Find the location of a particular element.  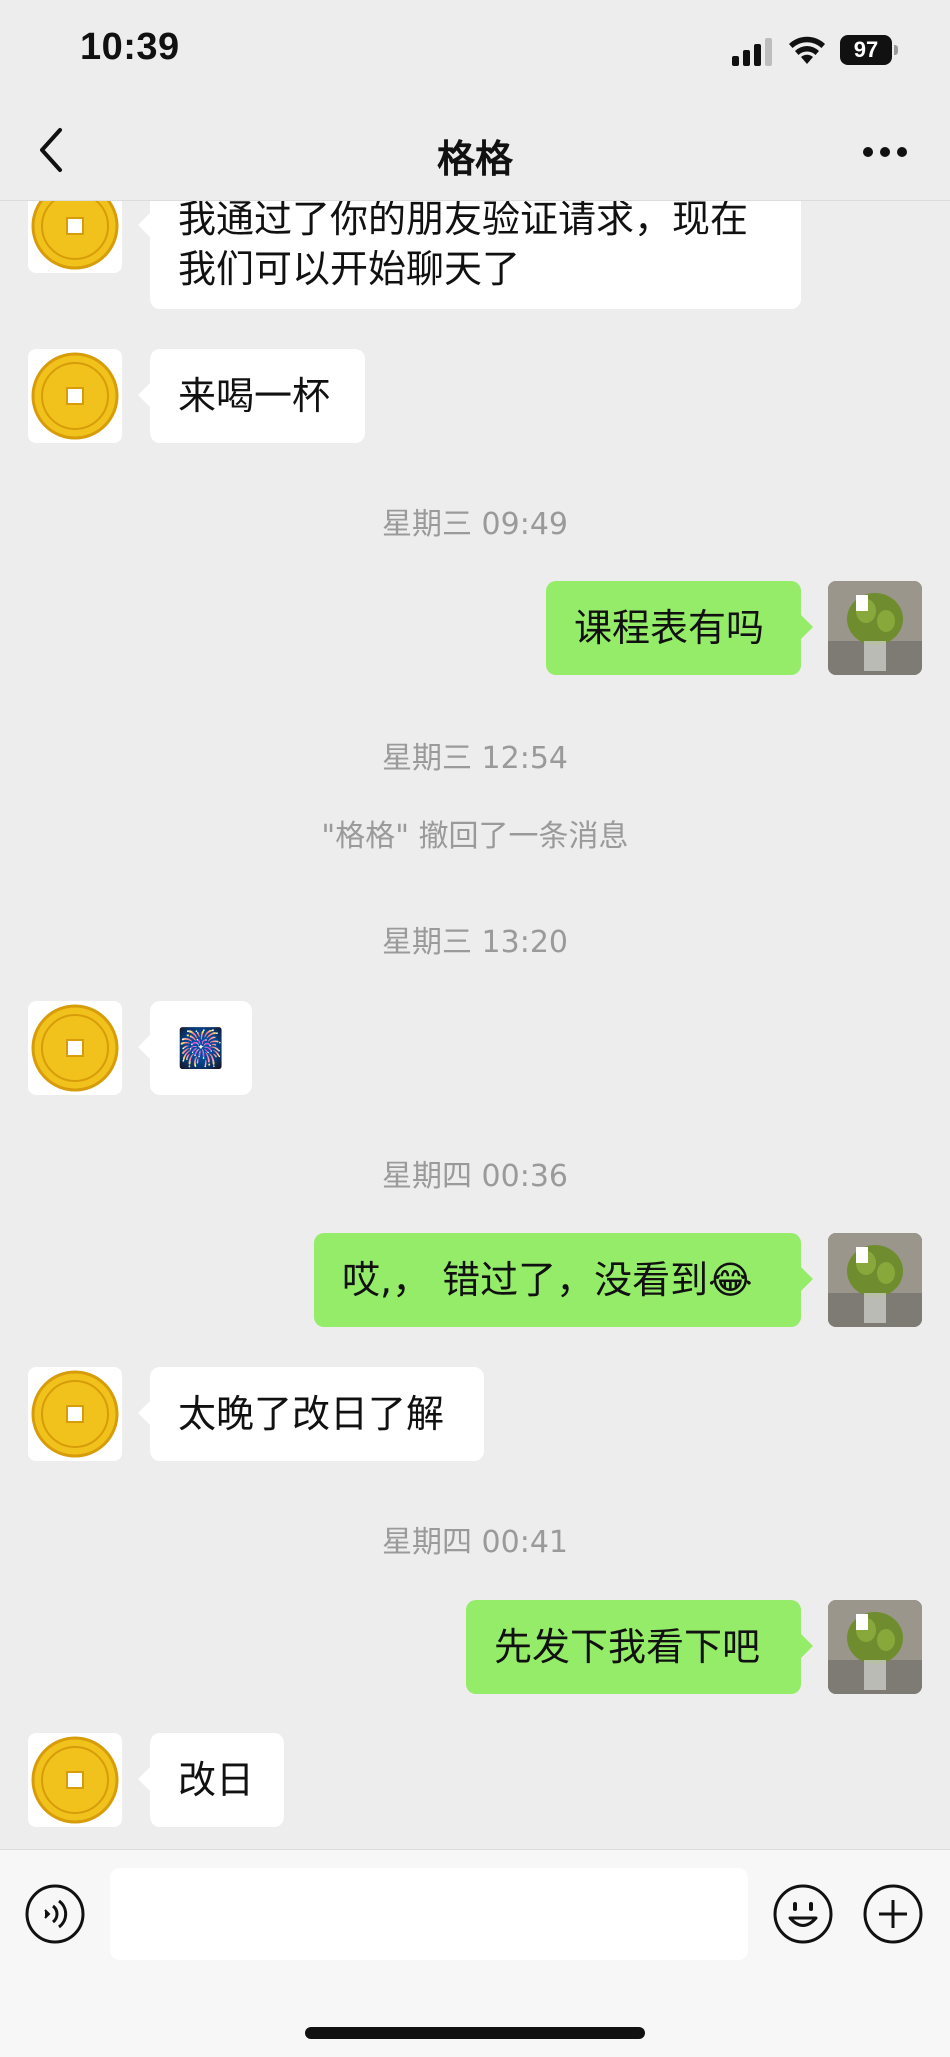

timestamp: 星期四 00:36 is located at coordinates (475, 1176).